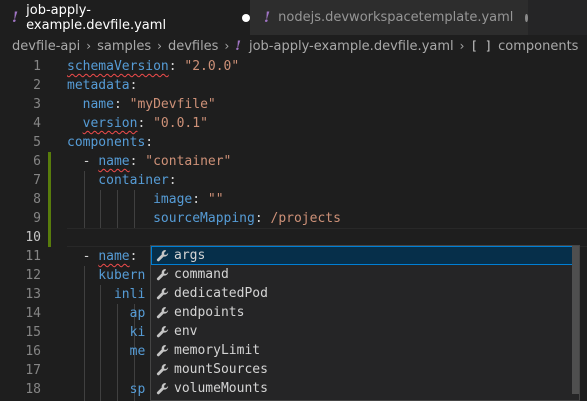  Describe the element at coordinates (37, 66) in the screenshot. I see `line-number: 1` at that location.